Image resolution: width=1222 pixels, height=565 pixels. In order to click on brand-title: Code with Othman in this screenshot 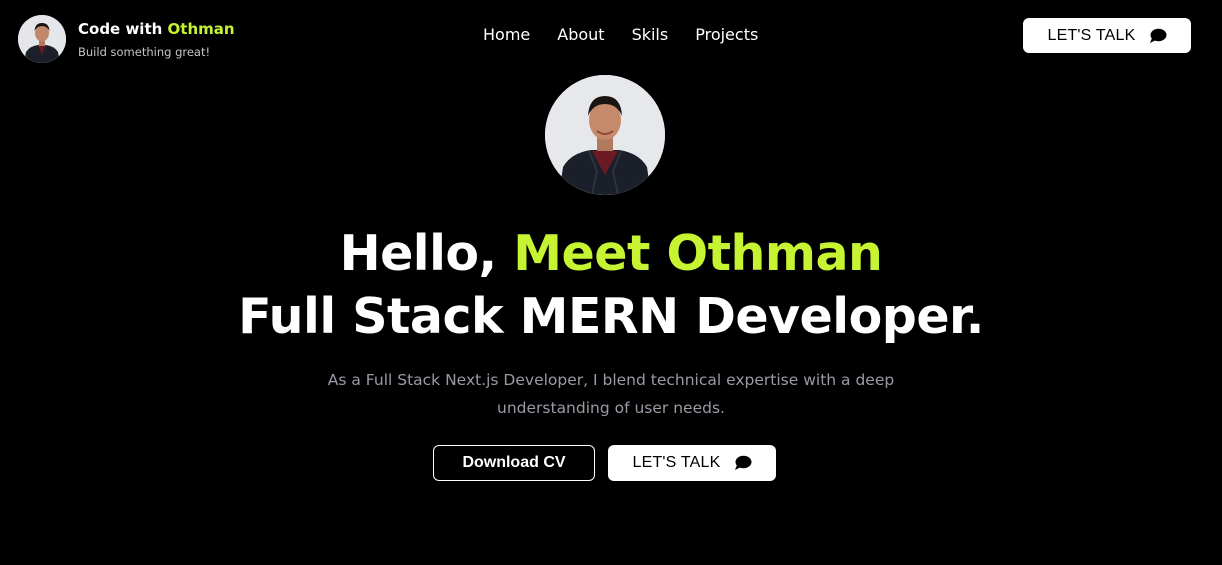, I will do `click(156, 29)`.